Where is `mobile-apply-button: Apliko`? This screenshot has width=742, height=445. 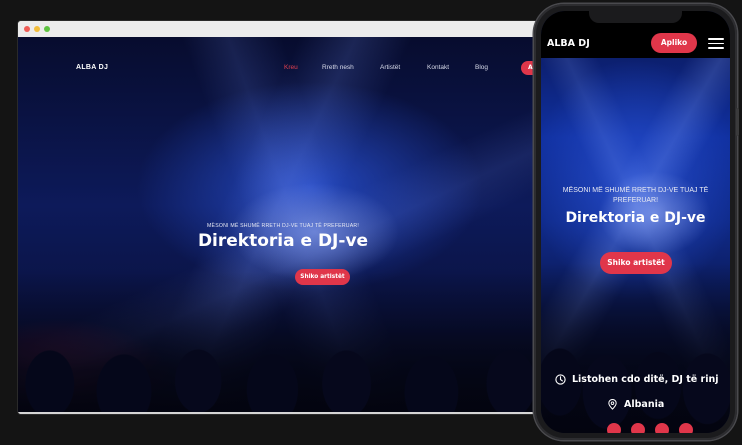 mobile-apply-button: Apliko is located at coordinates (674, 43).